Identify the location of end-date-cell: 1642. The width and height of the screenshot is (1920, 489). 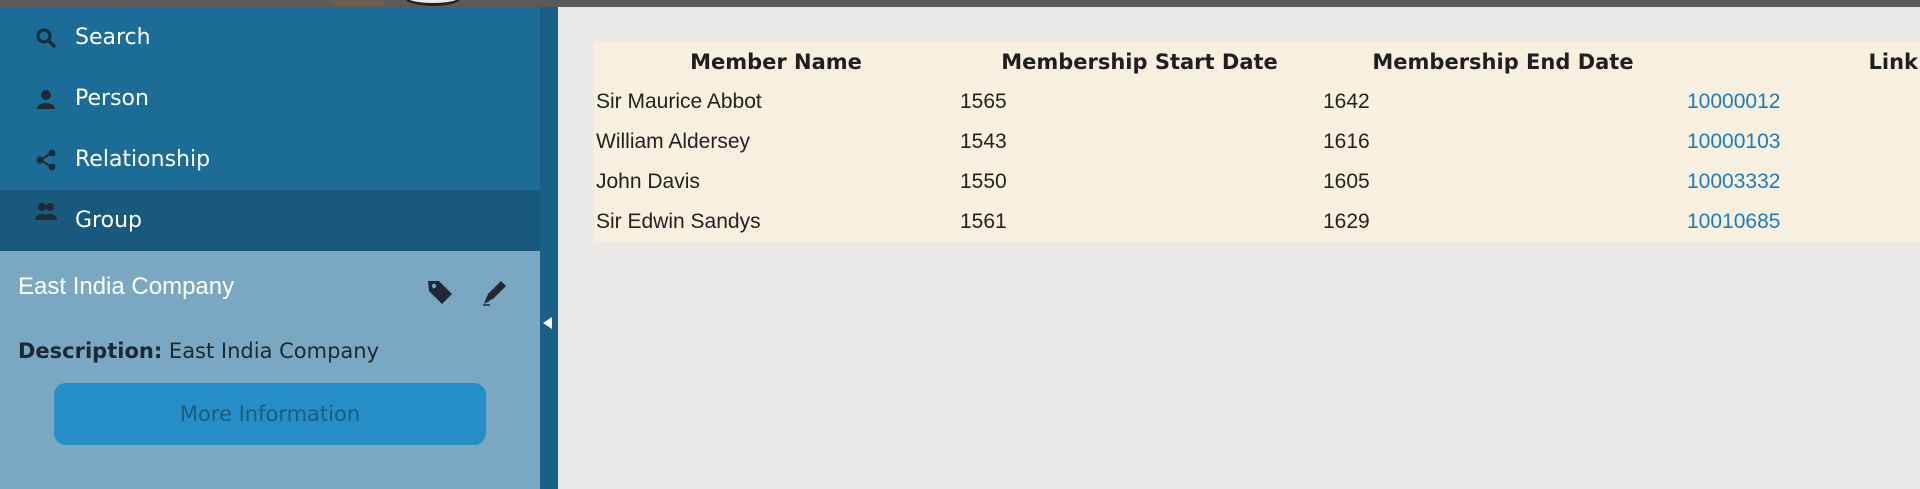
(1346, 101).